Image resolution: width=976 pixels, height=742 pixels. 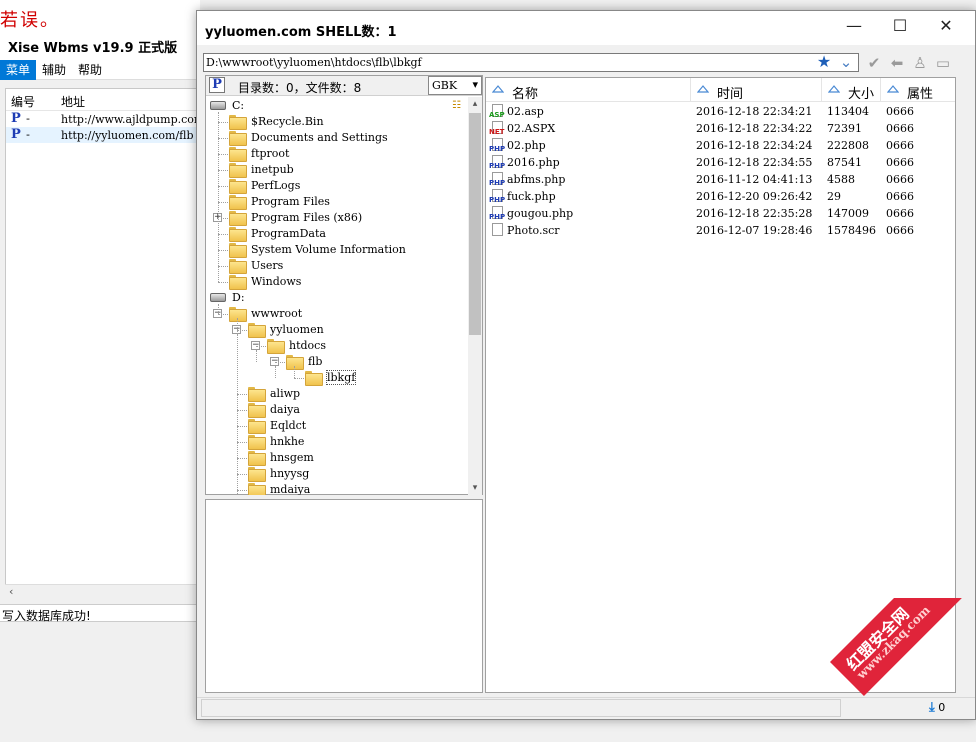 I want to click on file-size: 147009, so click(x=848, y=213).